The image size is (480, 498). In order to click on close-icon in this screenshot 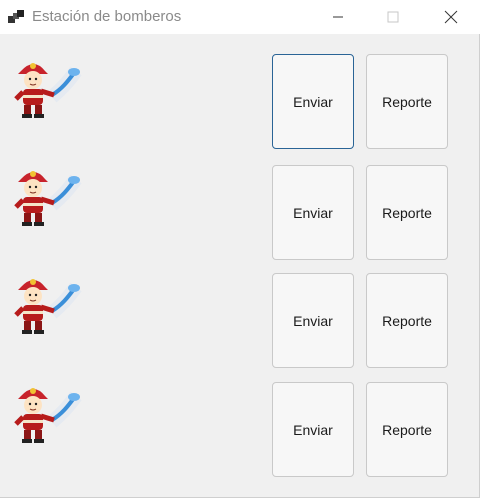, I will do `click(451, 17)`.